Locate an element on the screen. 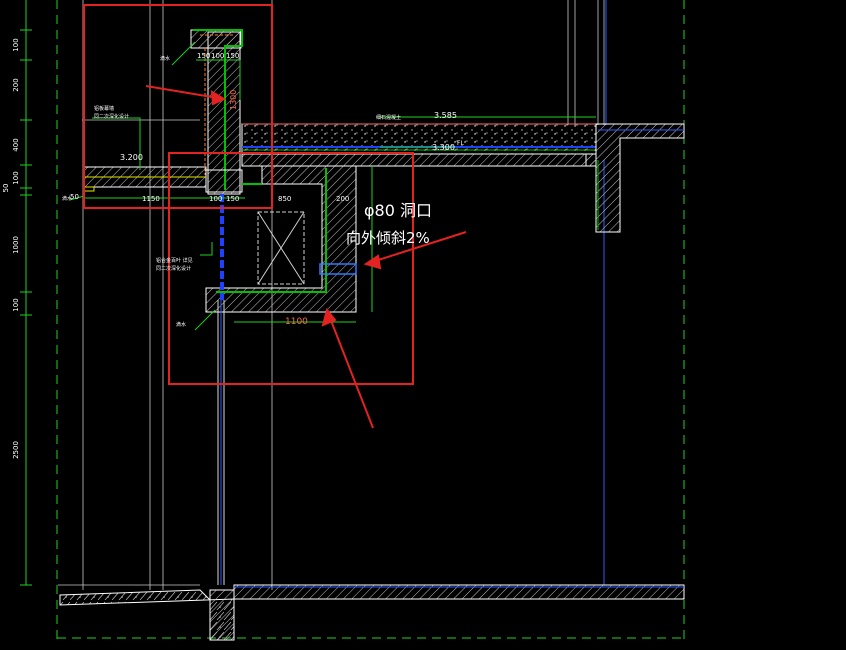  vertical-pipe is located at coordinates (221, 389).